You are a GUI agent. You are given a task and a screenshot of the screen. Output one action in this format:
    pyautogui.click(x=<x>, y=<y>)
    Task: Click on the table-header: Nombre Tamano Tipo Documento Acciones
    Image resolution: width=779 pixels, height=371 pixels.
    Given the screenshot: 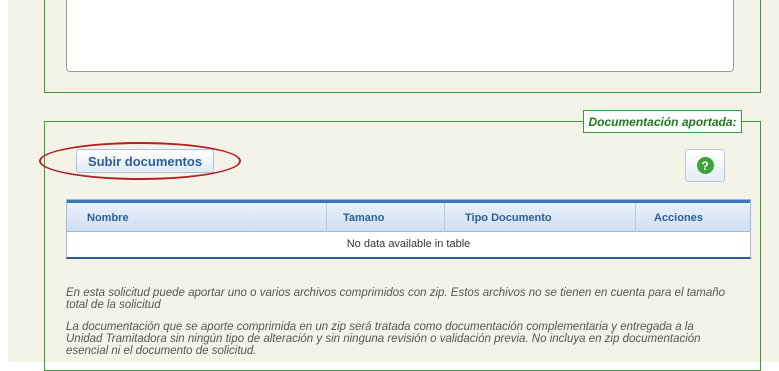 What is the action you would take?
    pyautogui.click(x=408, y=216)
    